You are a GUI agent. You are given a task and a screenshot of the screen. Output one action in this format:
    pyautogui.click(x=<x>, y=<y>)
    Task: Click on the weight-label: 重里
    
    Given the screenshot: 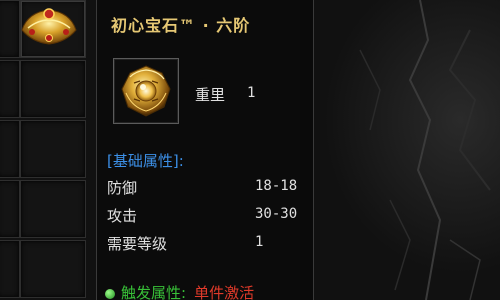 What is the action you would take?
    pyautogui.click(x=210, y=95)
    